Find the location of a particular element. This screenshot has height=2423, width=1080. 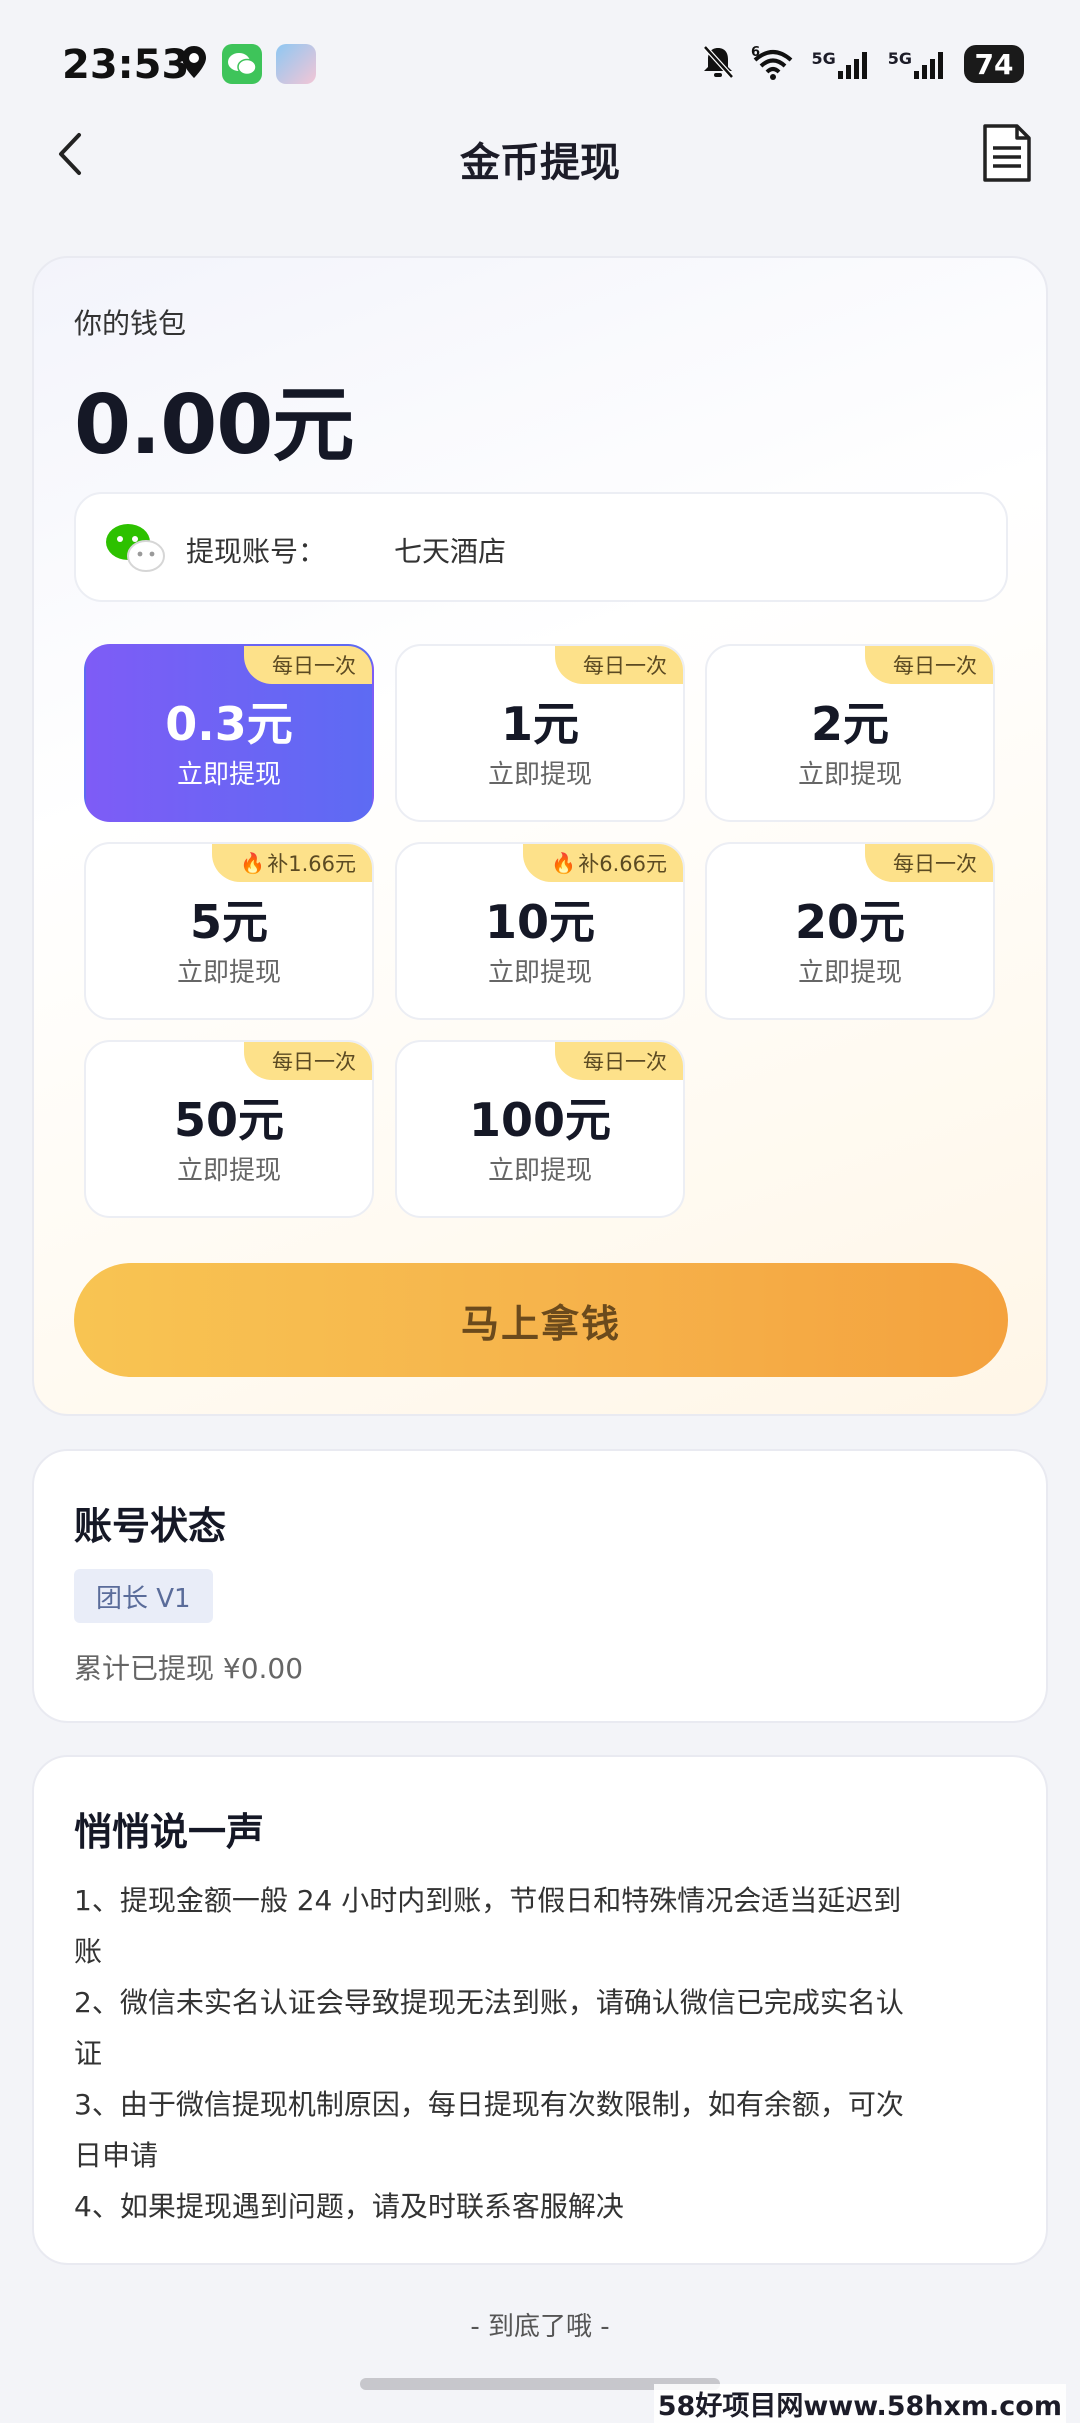

note-line: 2、微信未实名认证会导致提现无法到账，请确认微信已完成实名认 is located at coordinates (489, 2002).